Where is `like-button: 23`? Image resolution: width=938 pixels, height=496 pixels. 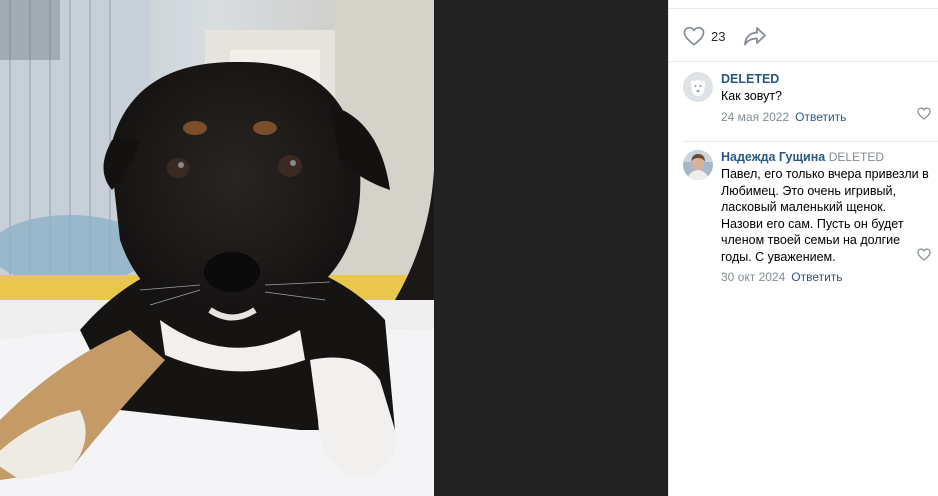
like-button: 23 is located at coordinates (704, 36).